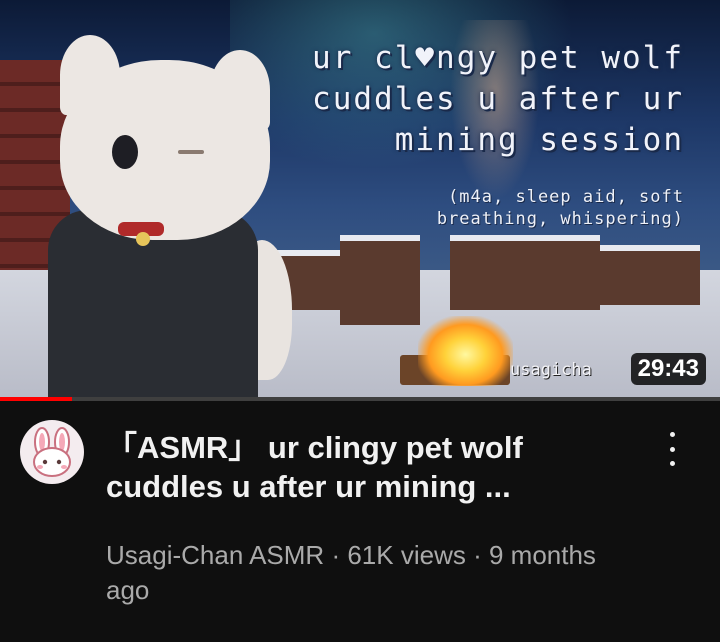 The image size is (720, 642). Describe the element at coordinates (406, 555) in the screenshot. I see `view-count: 61K views` at that location.